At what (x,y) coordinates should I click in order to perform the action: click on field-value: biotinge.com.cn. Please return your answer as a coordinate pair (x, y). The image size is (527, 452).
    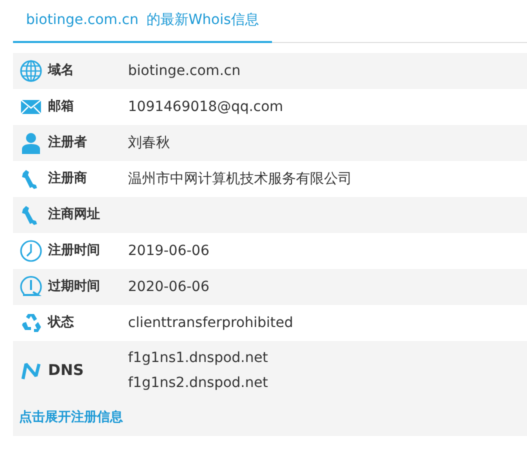
    Looking at the image, I should click on (184, 71).